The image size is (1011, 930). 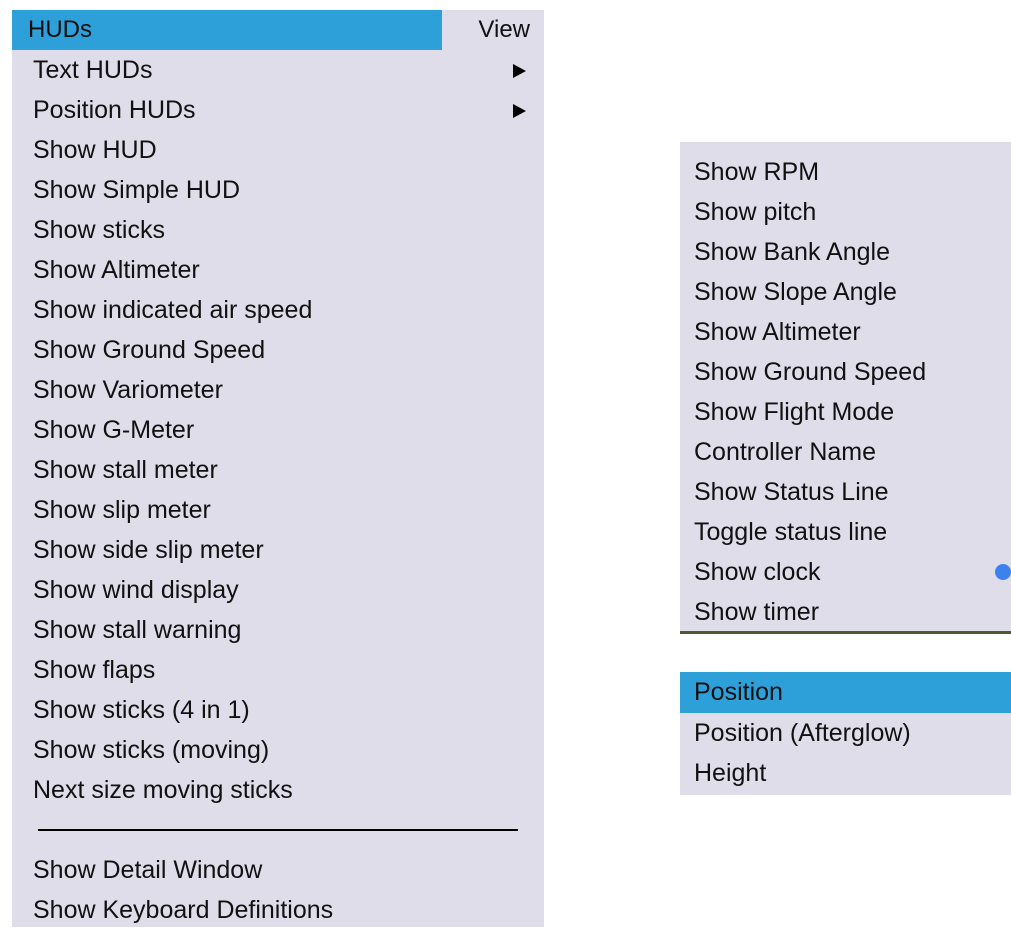 I want to click on menu-item-label: Show G-Meter, so click(x=114, y=430).